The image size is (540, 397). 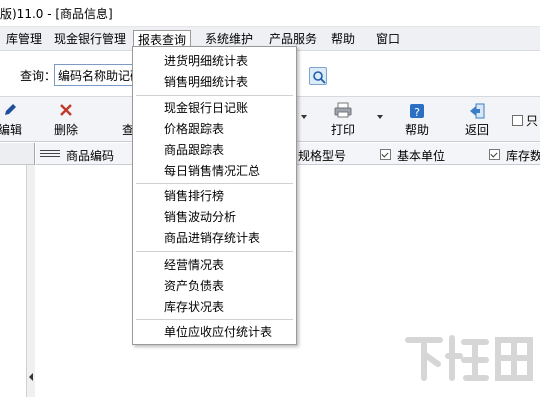 I want to click on menu-window: 窗口, so click(x=388, y=39).